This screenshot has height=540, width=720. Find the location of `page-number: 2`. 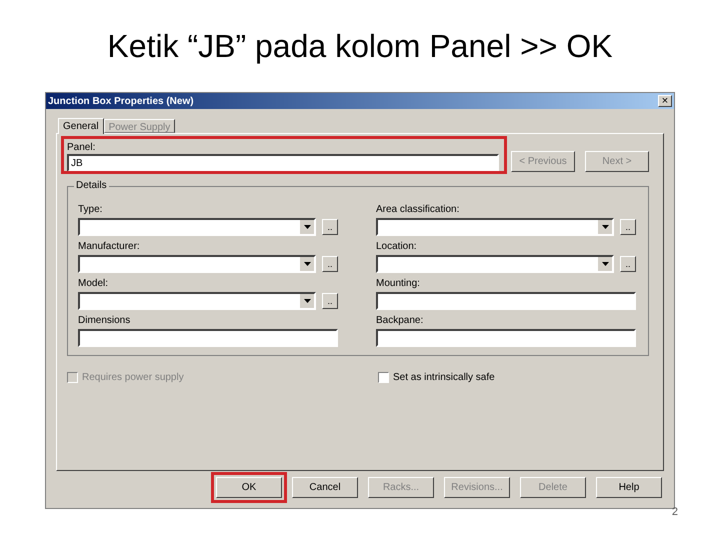

page-number: 2 is located at coordinates (675, 512).